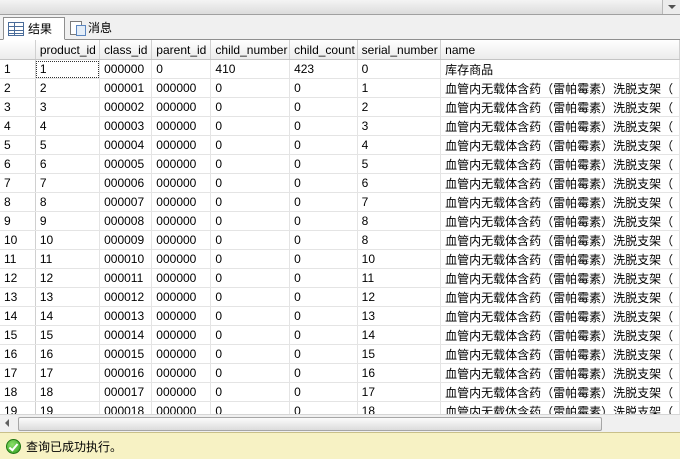  I want to click on table-cell: 14, so click(68, 316).